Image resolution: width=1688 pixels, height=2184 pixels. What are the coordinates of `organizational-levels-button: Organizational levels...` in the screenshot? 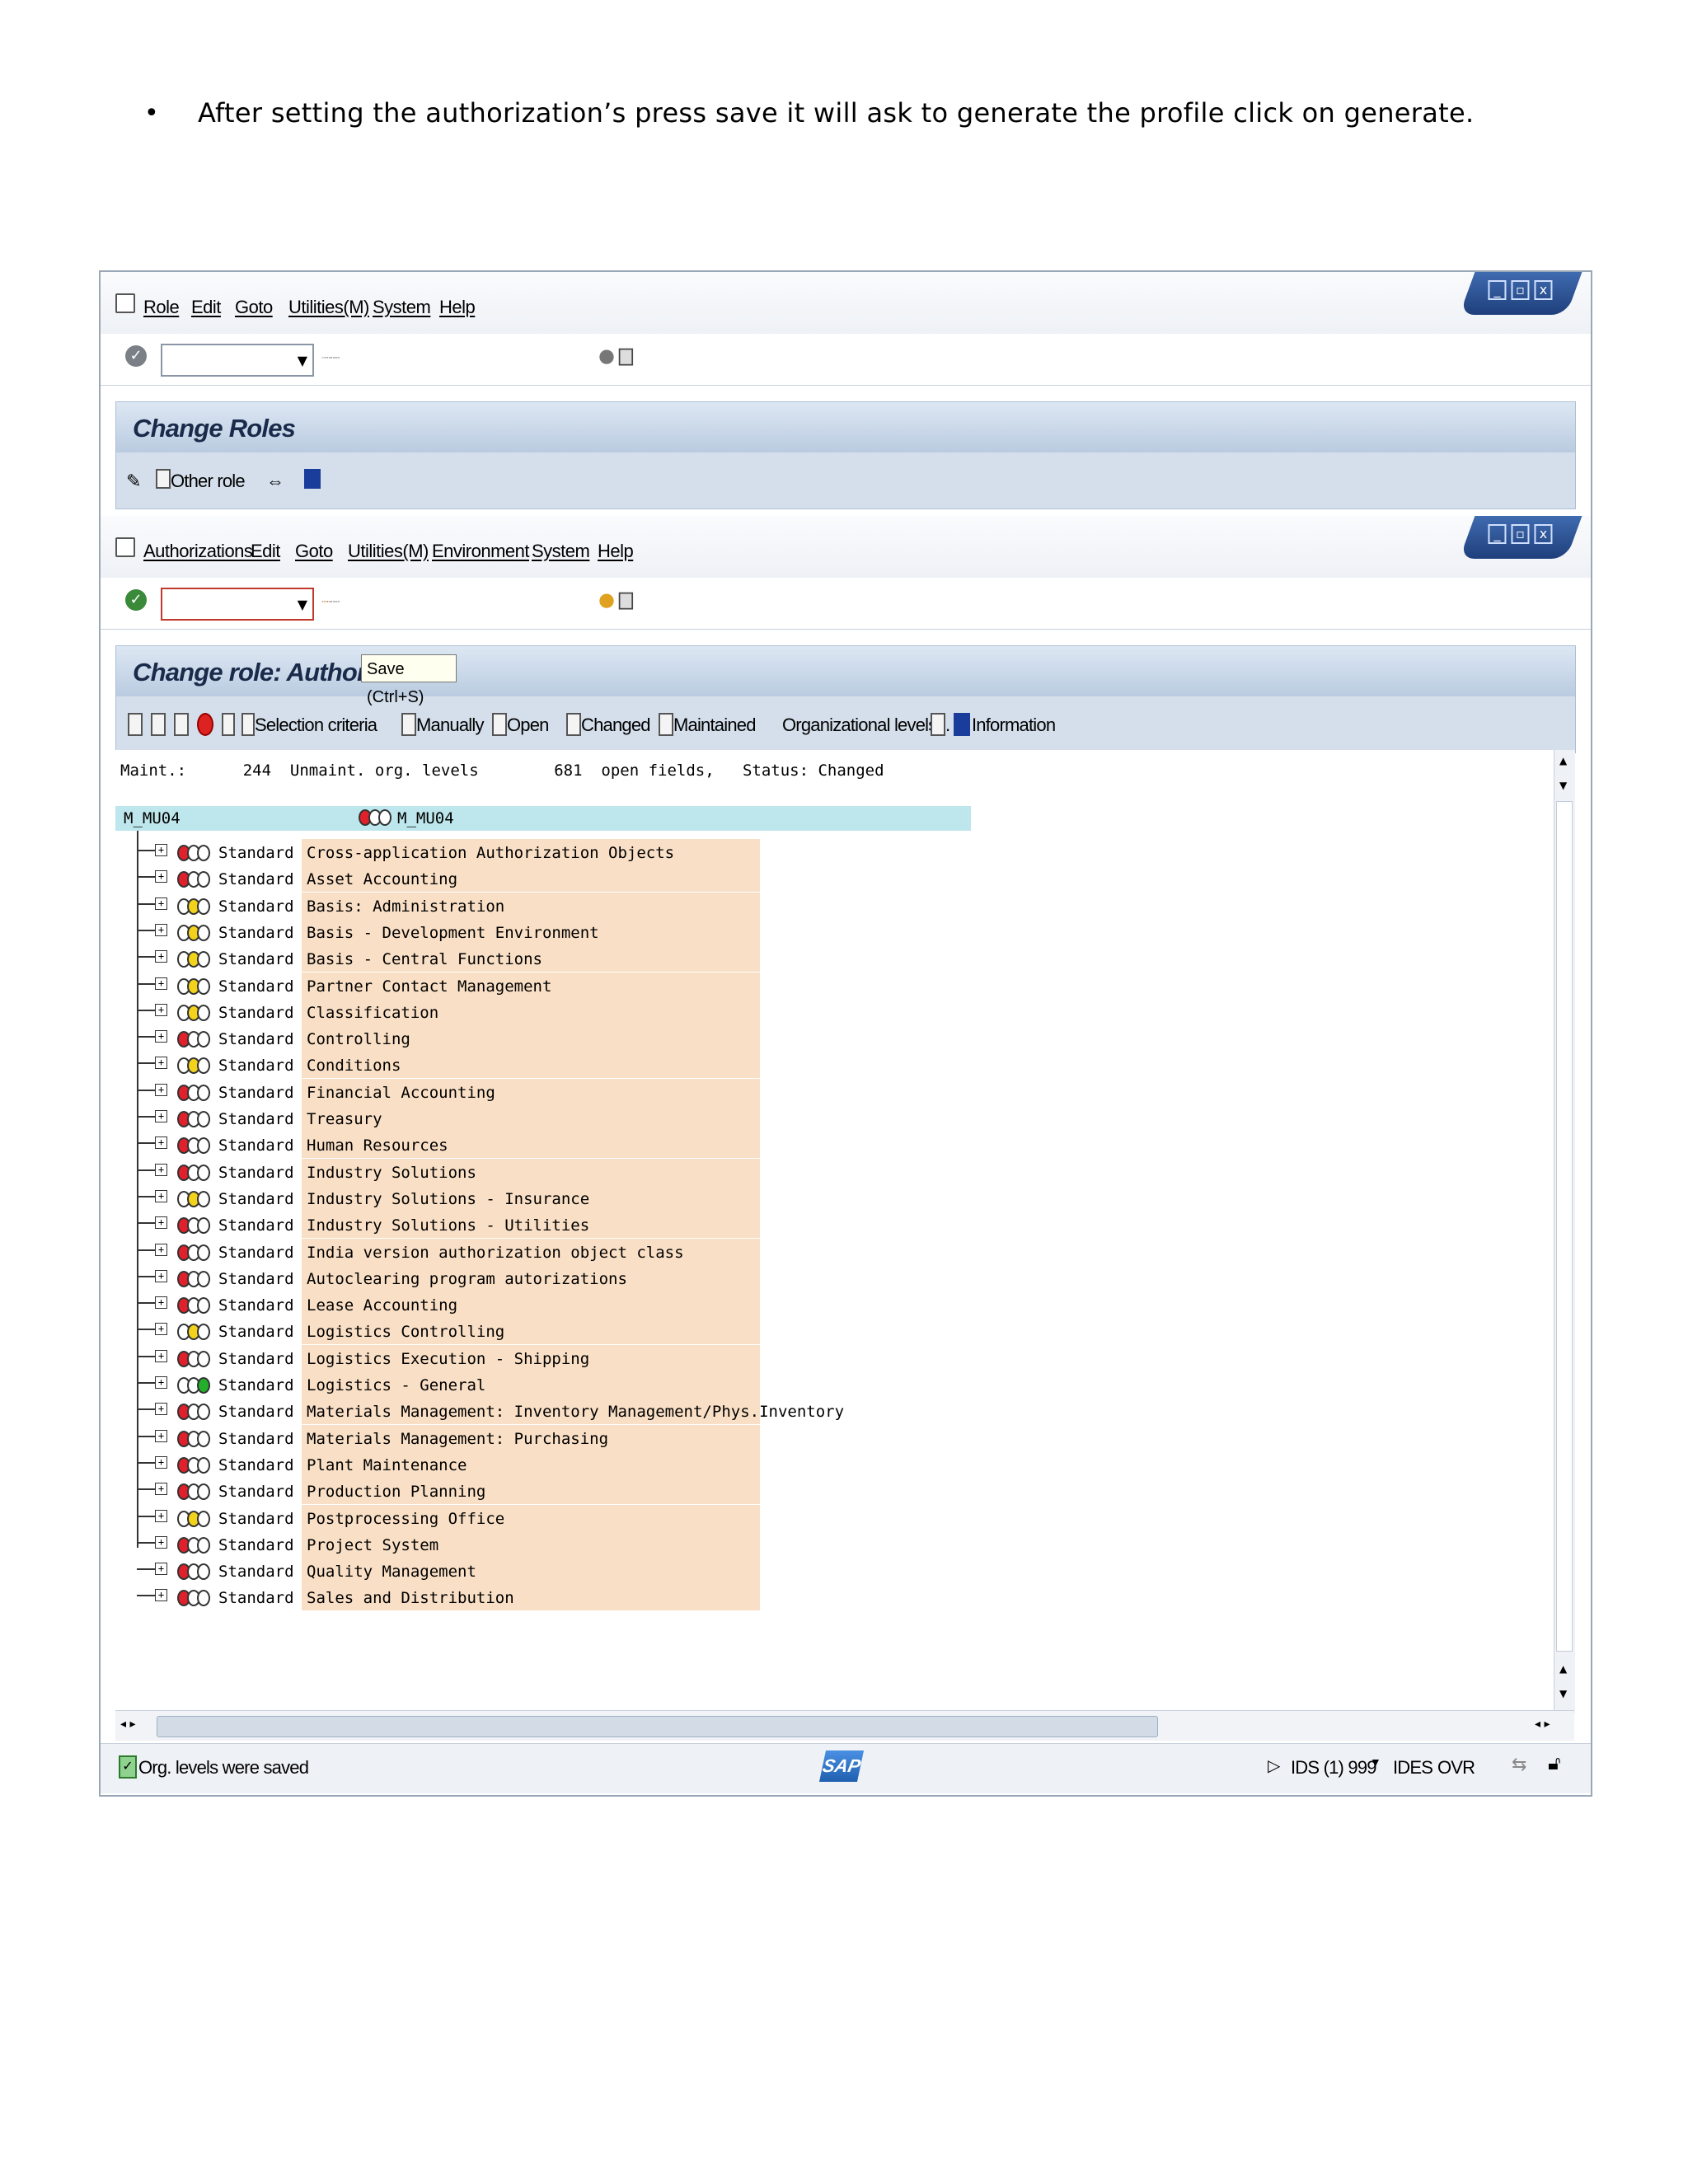 It's located at (866, 725).